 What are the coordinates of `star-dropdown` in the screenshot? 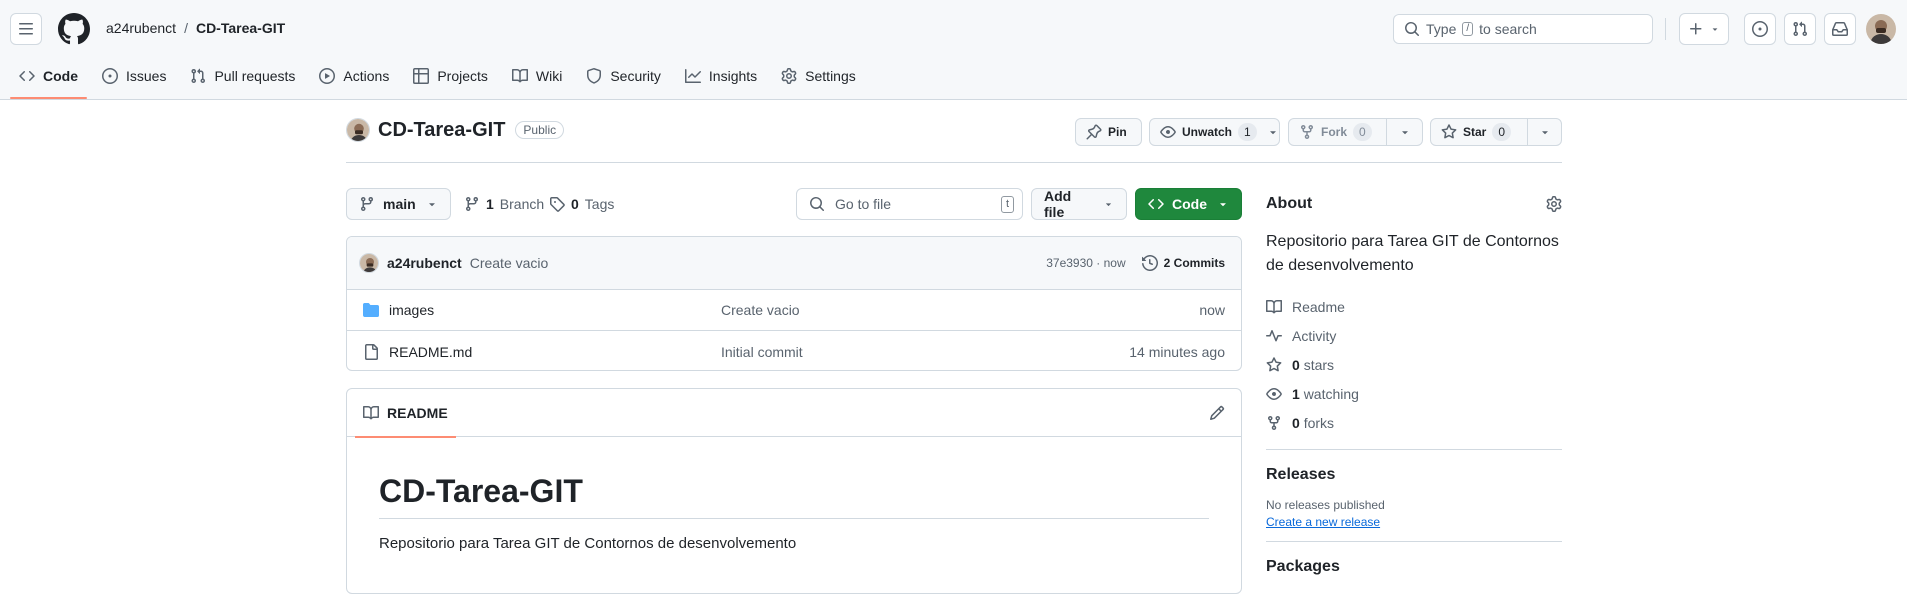 It's located at (1544, 132).